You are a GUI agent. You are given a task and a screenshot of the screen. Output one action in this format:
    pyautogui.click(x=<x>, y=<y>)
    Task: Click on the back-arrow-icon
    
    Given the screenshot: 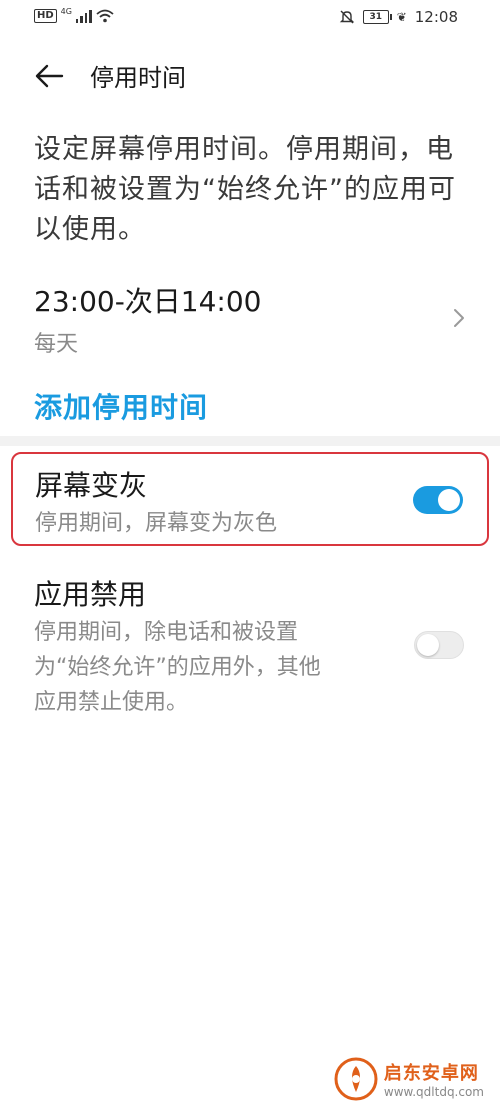 What is the action you would take?
    pyautogui.click(x=48, y=76)
    